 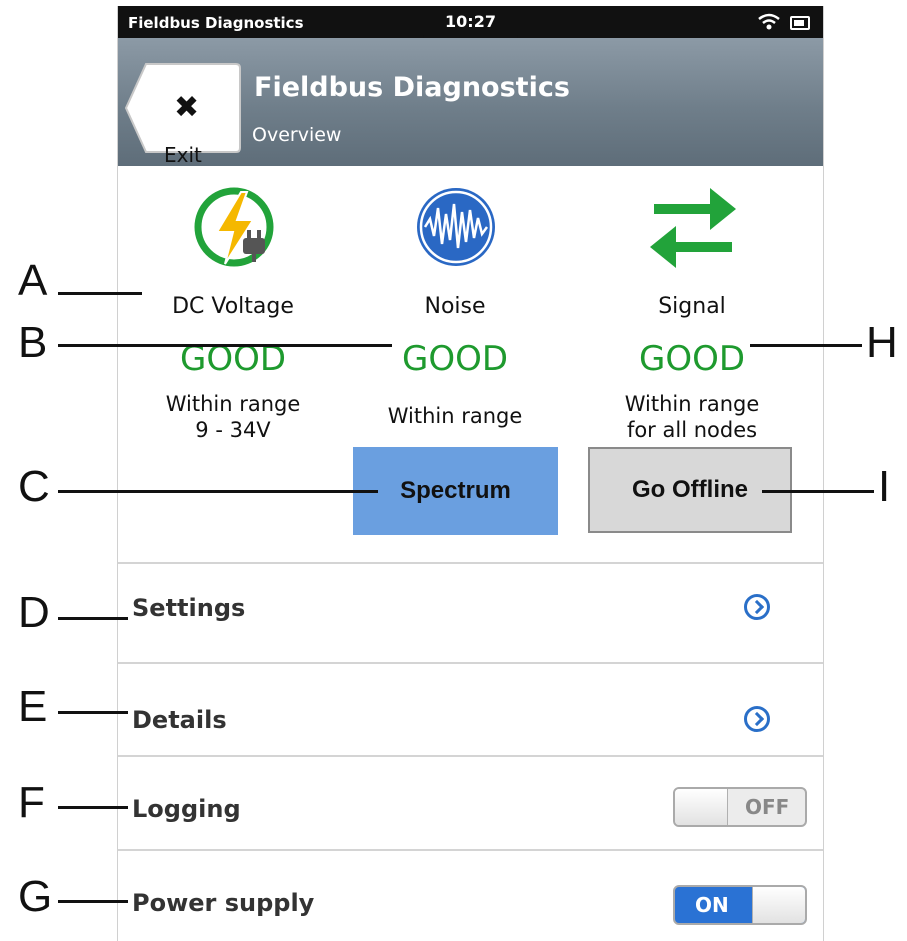 I want to click on details-label: Details, so click(x=179, y=720).